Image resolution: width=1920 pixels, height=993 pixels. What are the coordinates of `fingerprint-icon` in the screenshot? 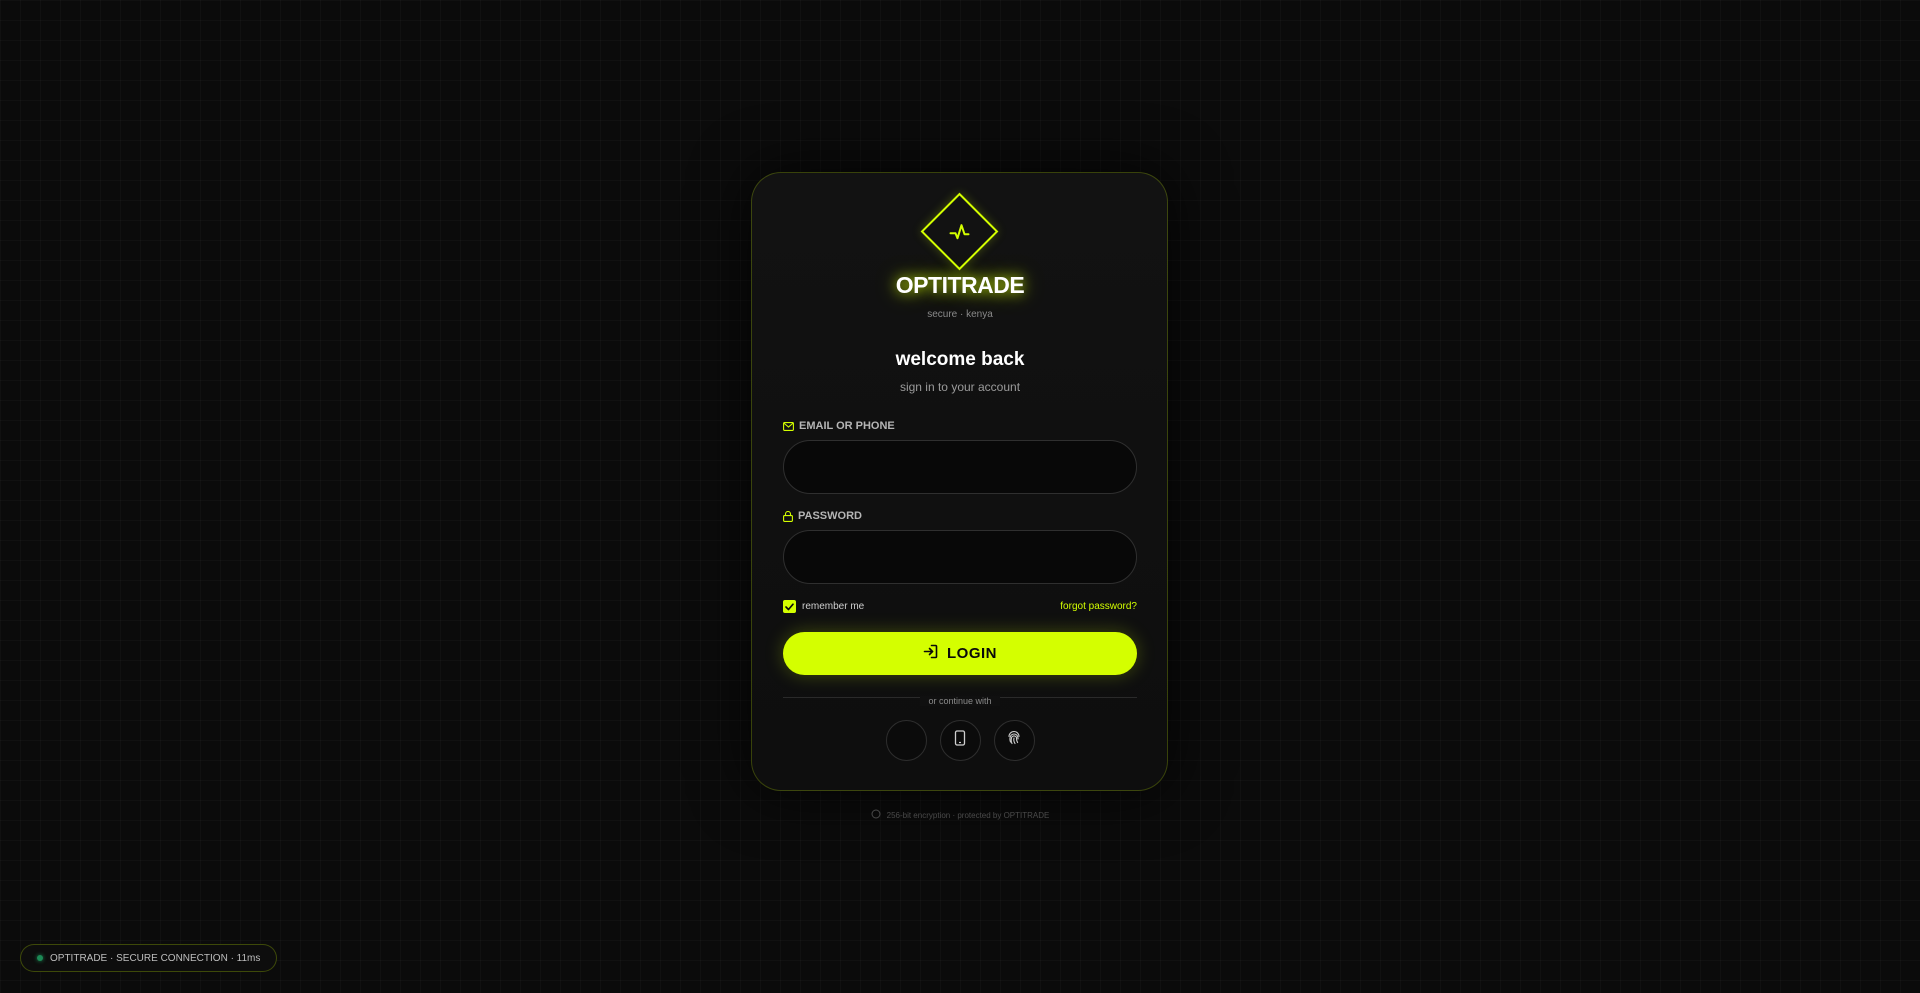 It's located at (1014, 740).